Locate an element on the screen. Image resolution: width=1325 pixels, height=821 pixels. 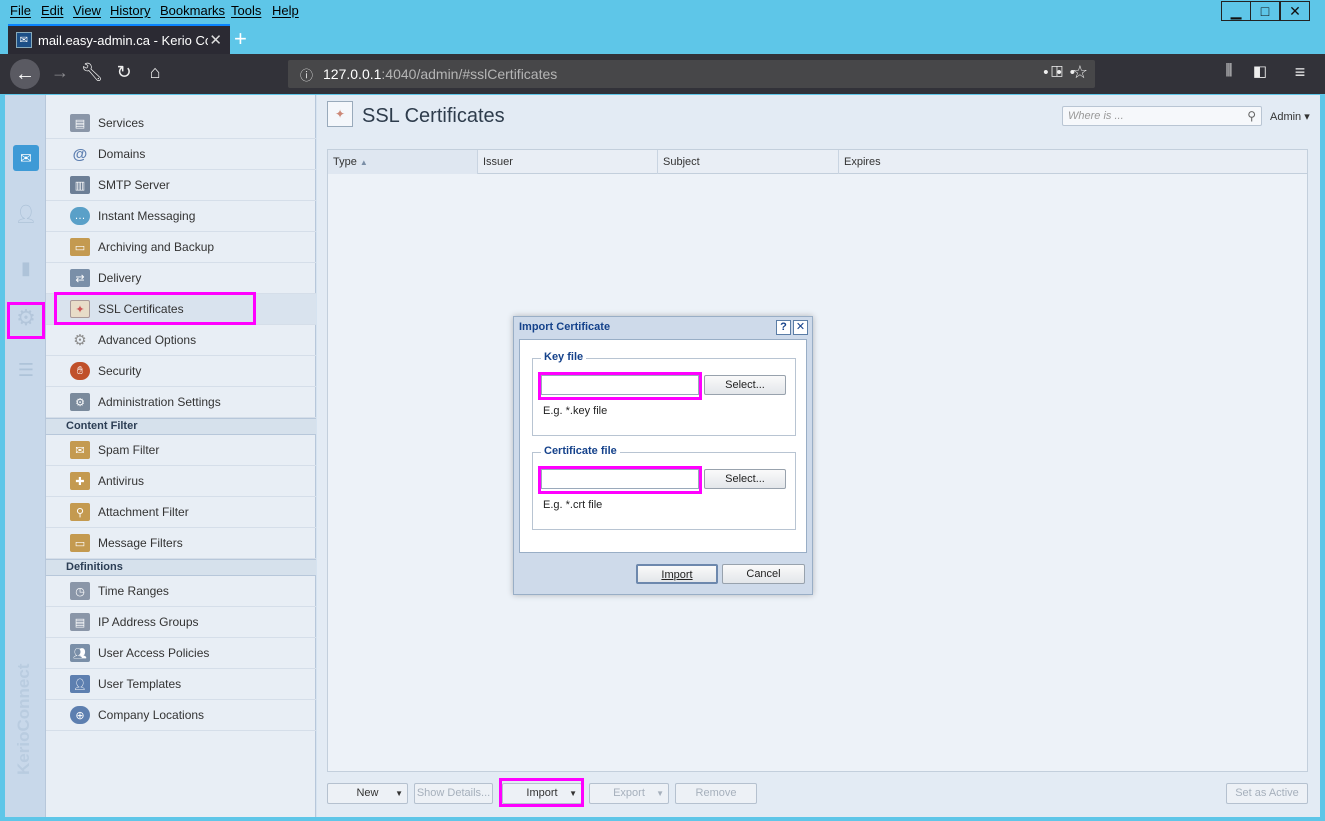
reload-icon: ↻ is located at coordinates (124, 72).